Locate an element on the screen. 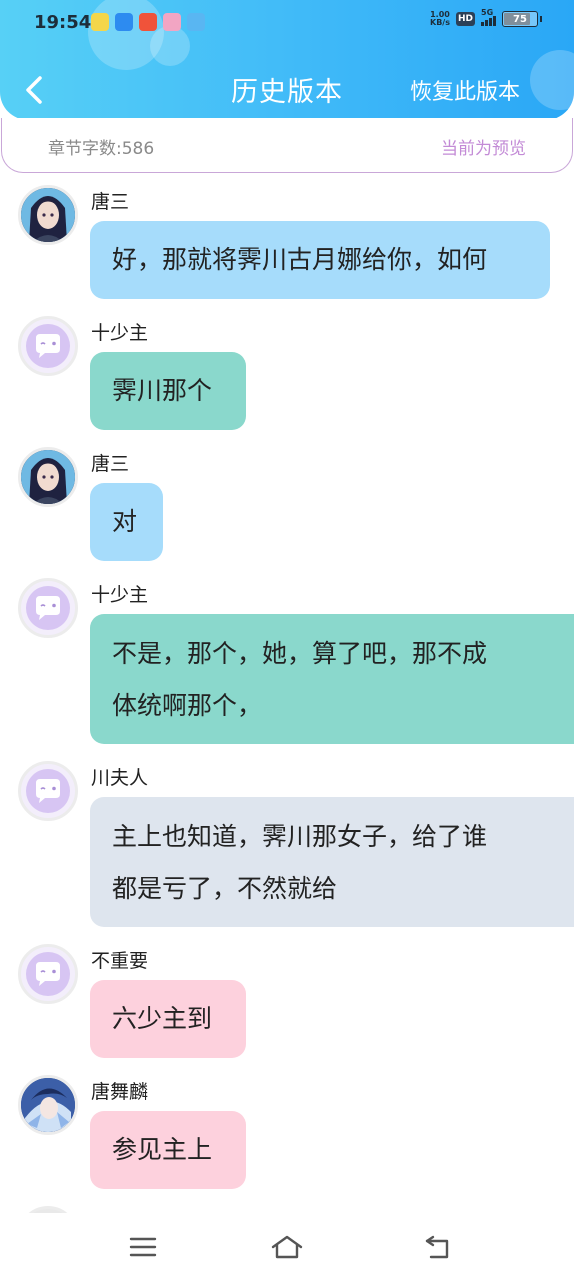  message-bubble: 好，那就将霁川古月娜给你，如何 is located at coordinates (320, 260).